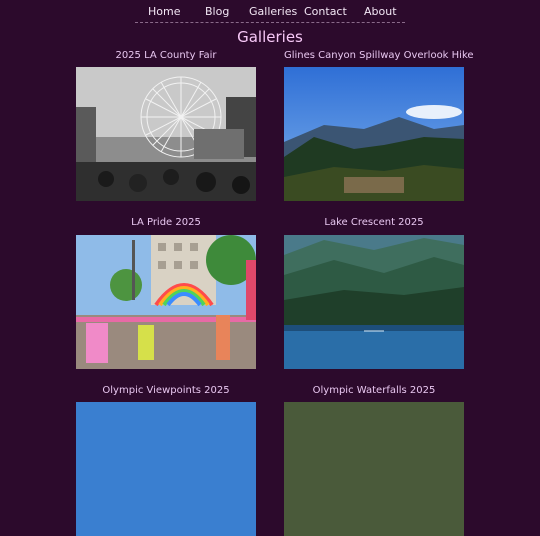 Image resolution: width=540 pixels, height=536 pixels. I want to click on top-nav: Home Blog Galleries Contact About, so click(270, 11).